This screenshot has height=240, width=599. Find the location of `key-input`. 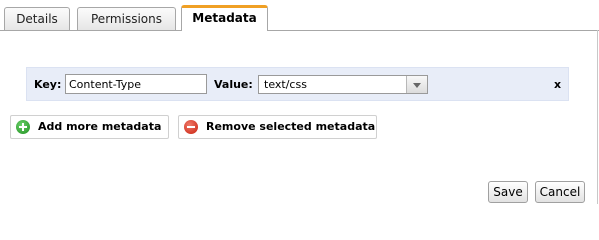

key-input is located at coordinates (136, 84).